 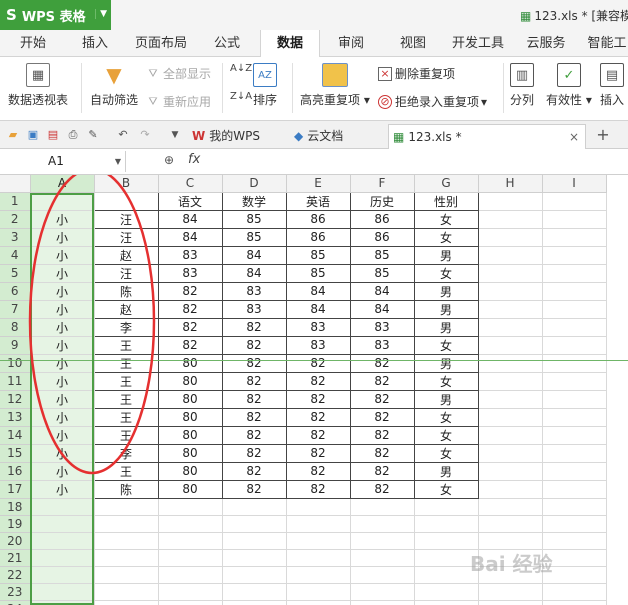 What do you see at coordinates (175, 135) in the screenshot?
I see `chevron-down-icon: ▼` at bounding box center [175, 135].